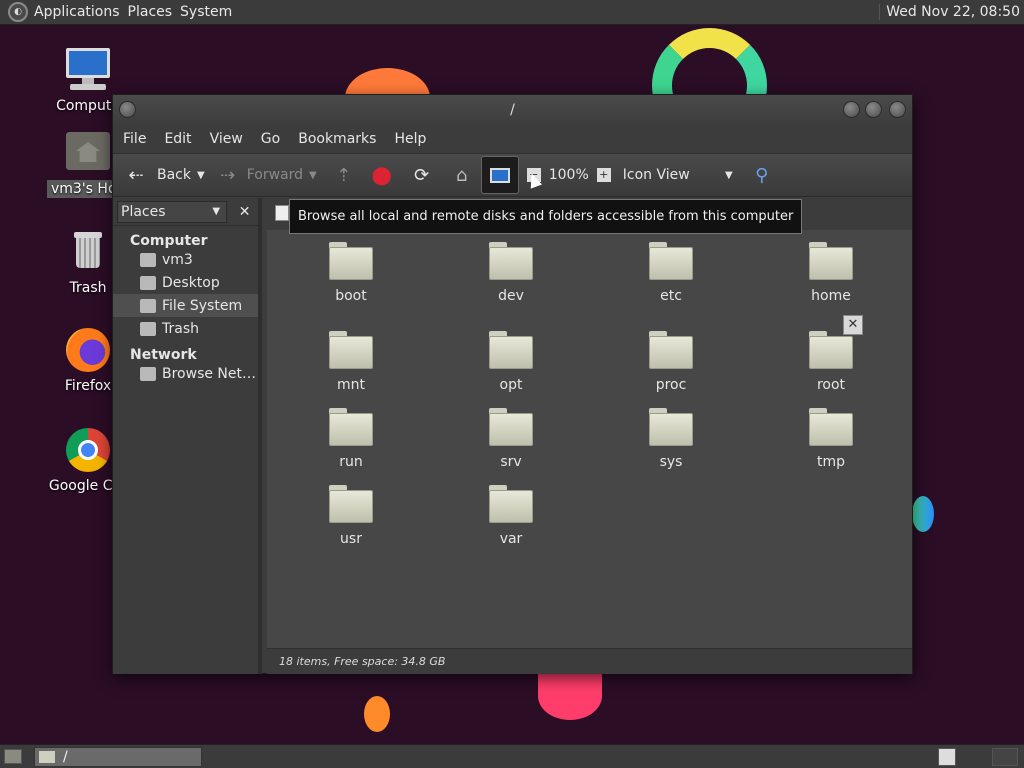 The width and height of the screenshot is (1024, 768). I want to click on places-menu: Places, so click(154, 12).